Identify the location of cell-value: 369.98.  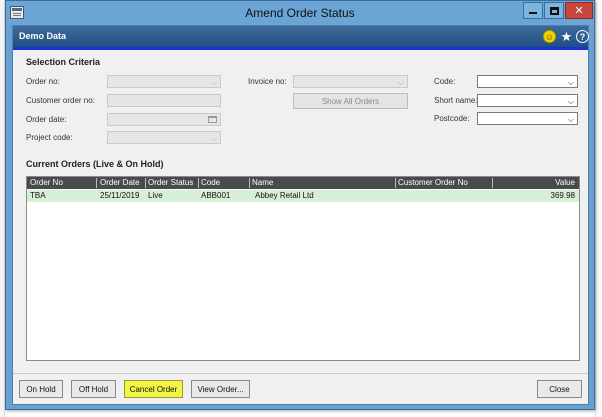
(562, 195).